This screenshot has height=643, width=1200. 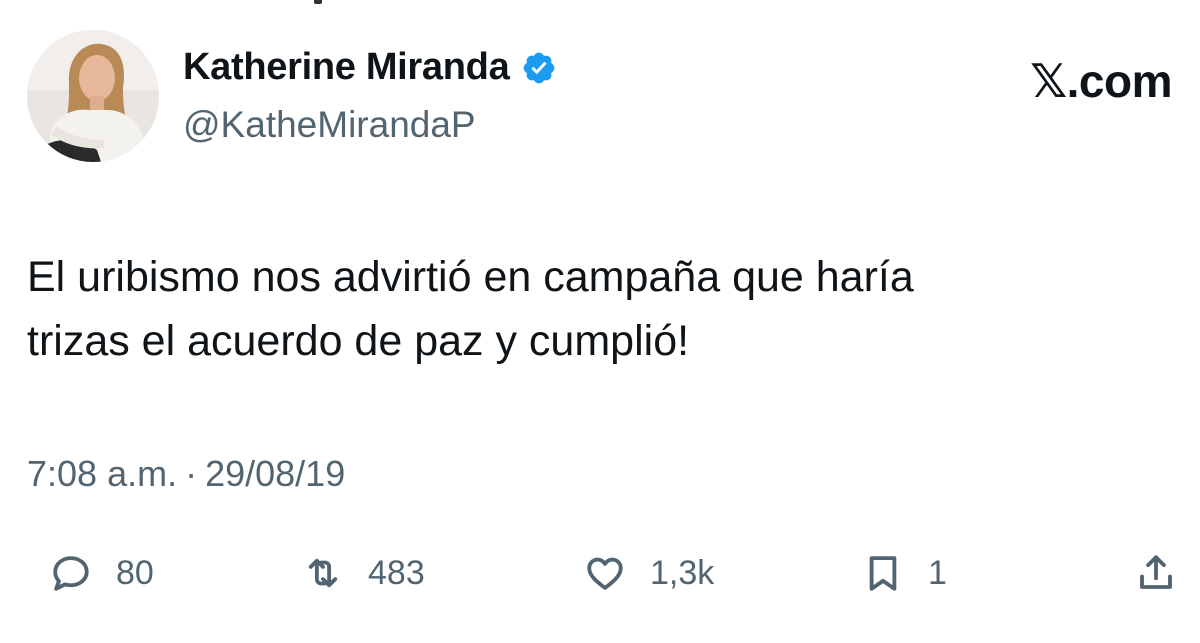 I want to click on share-icon, so click(x=1156, y=572).